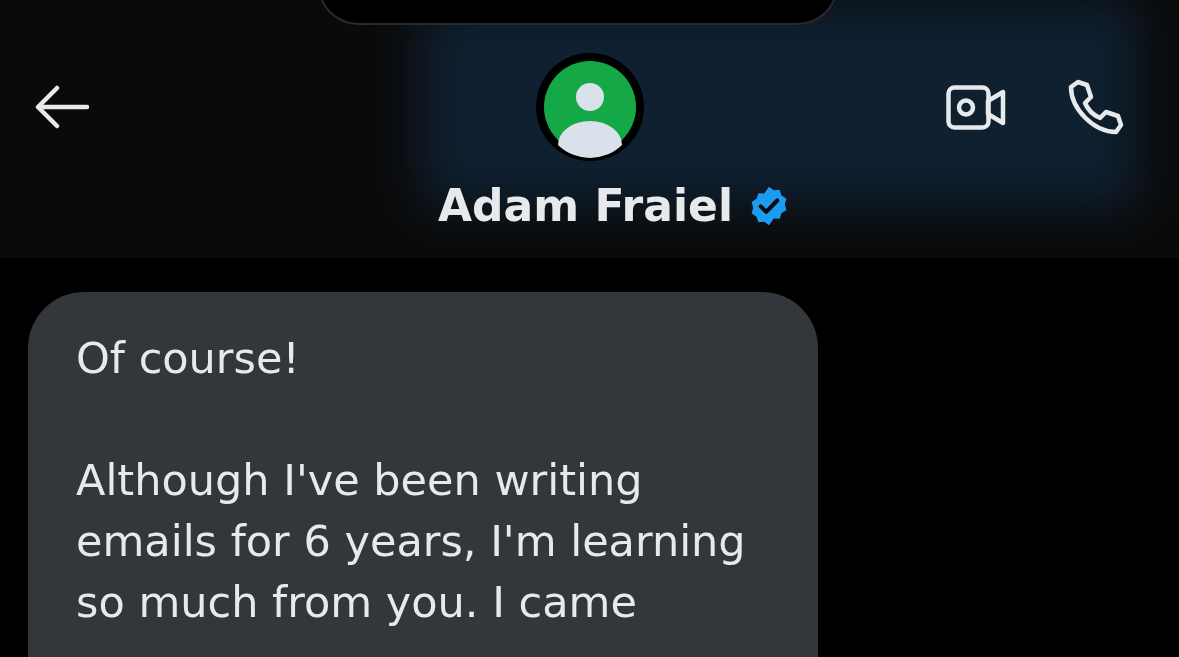  What do you see at coordinates (585, 206) in the screenshot?
I see `contact-name: Adam Fraiel` at bounding box center [585, 206].